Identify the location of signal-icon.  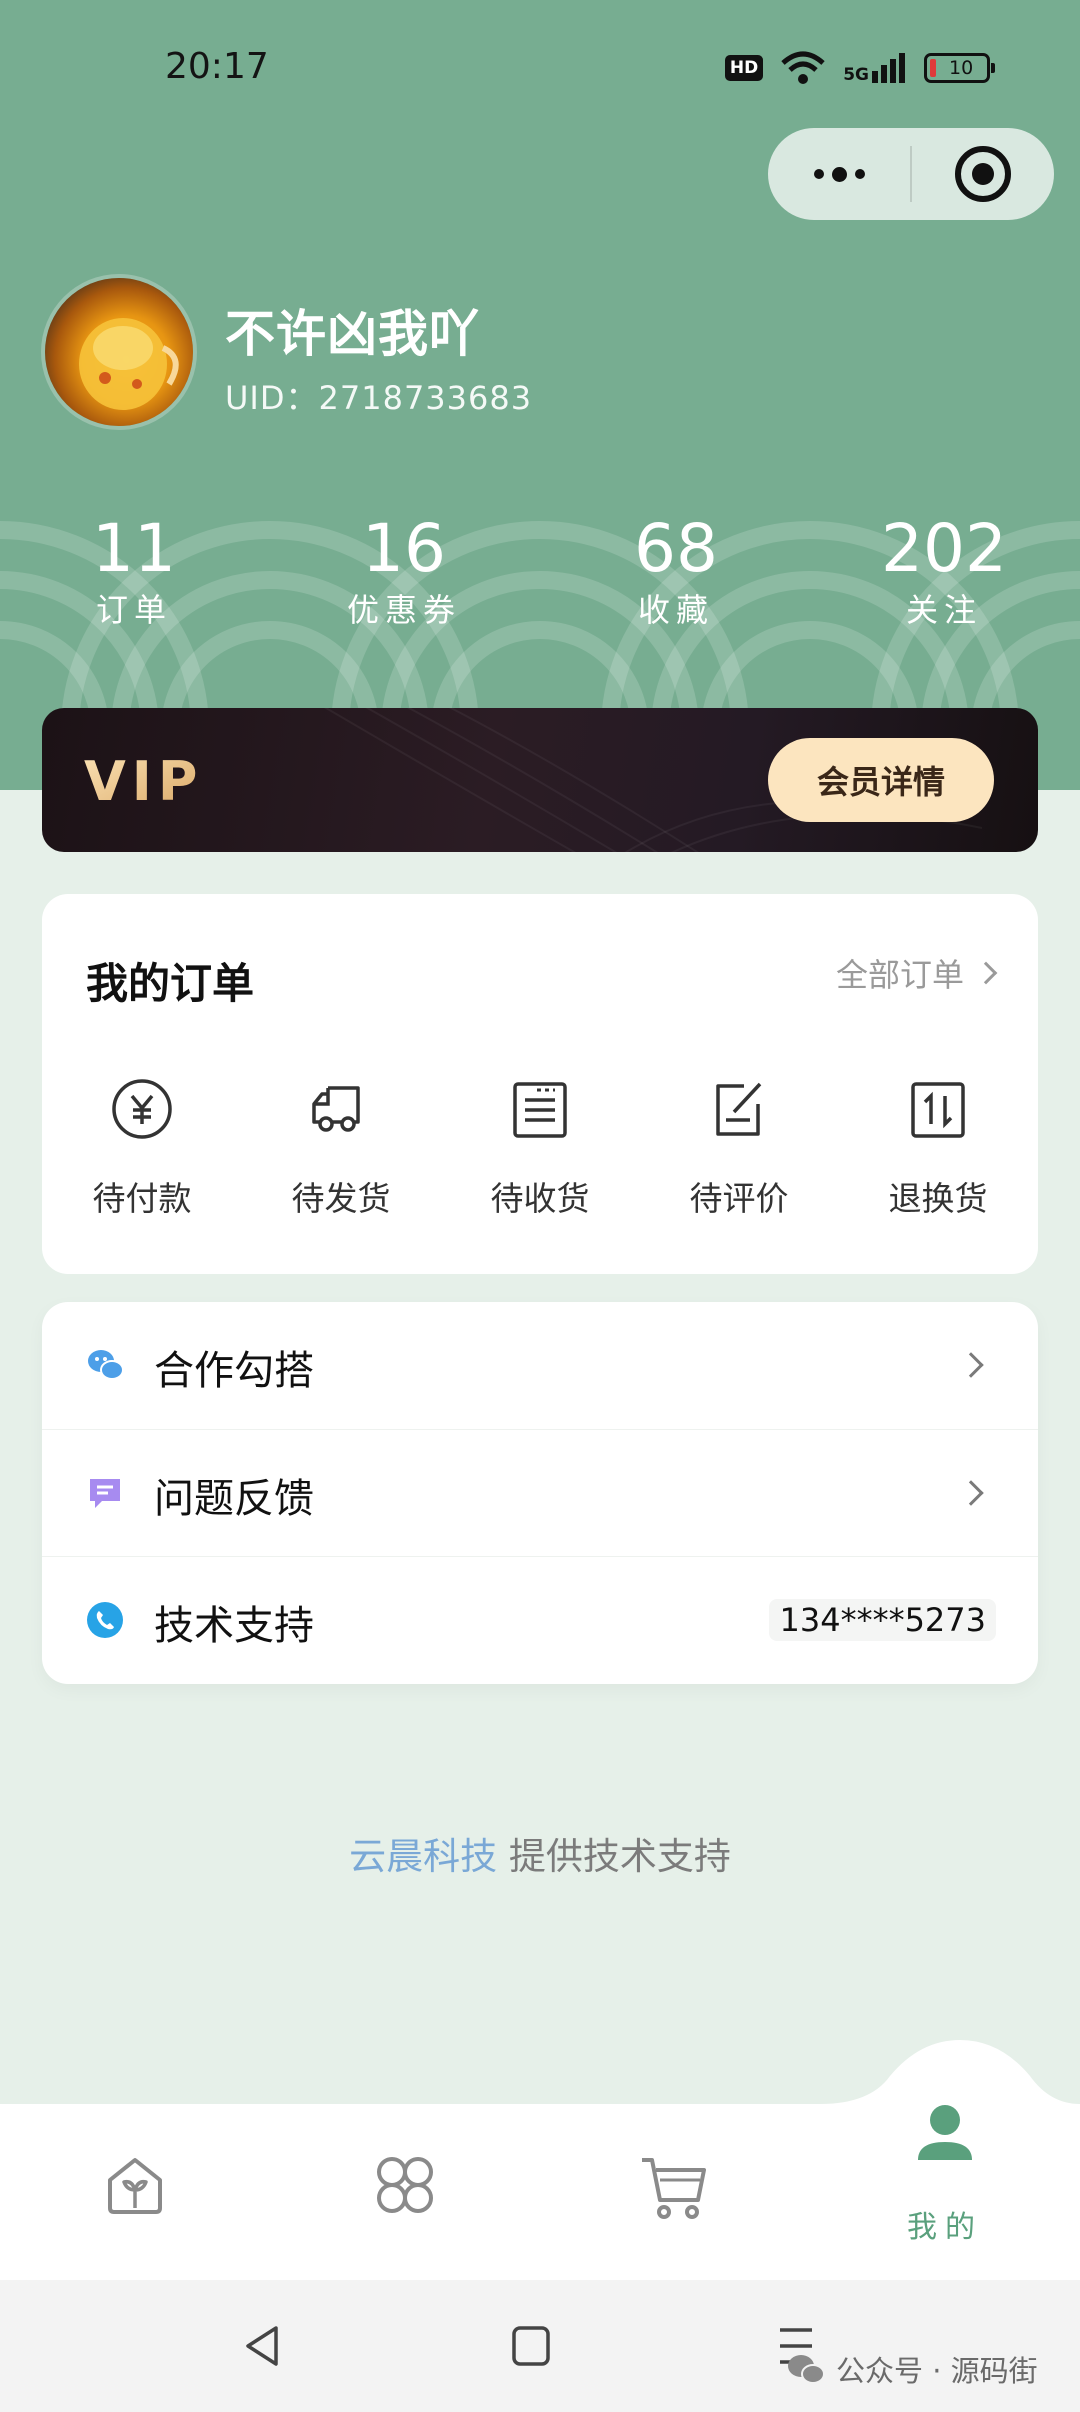
(888, 68).